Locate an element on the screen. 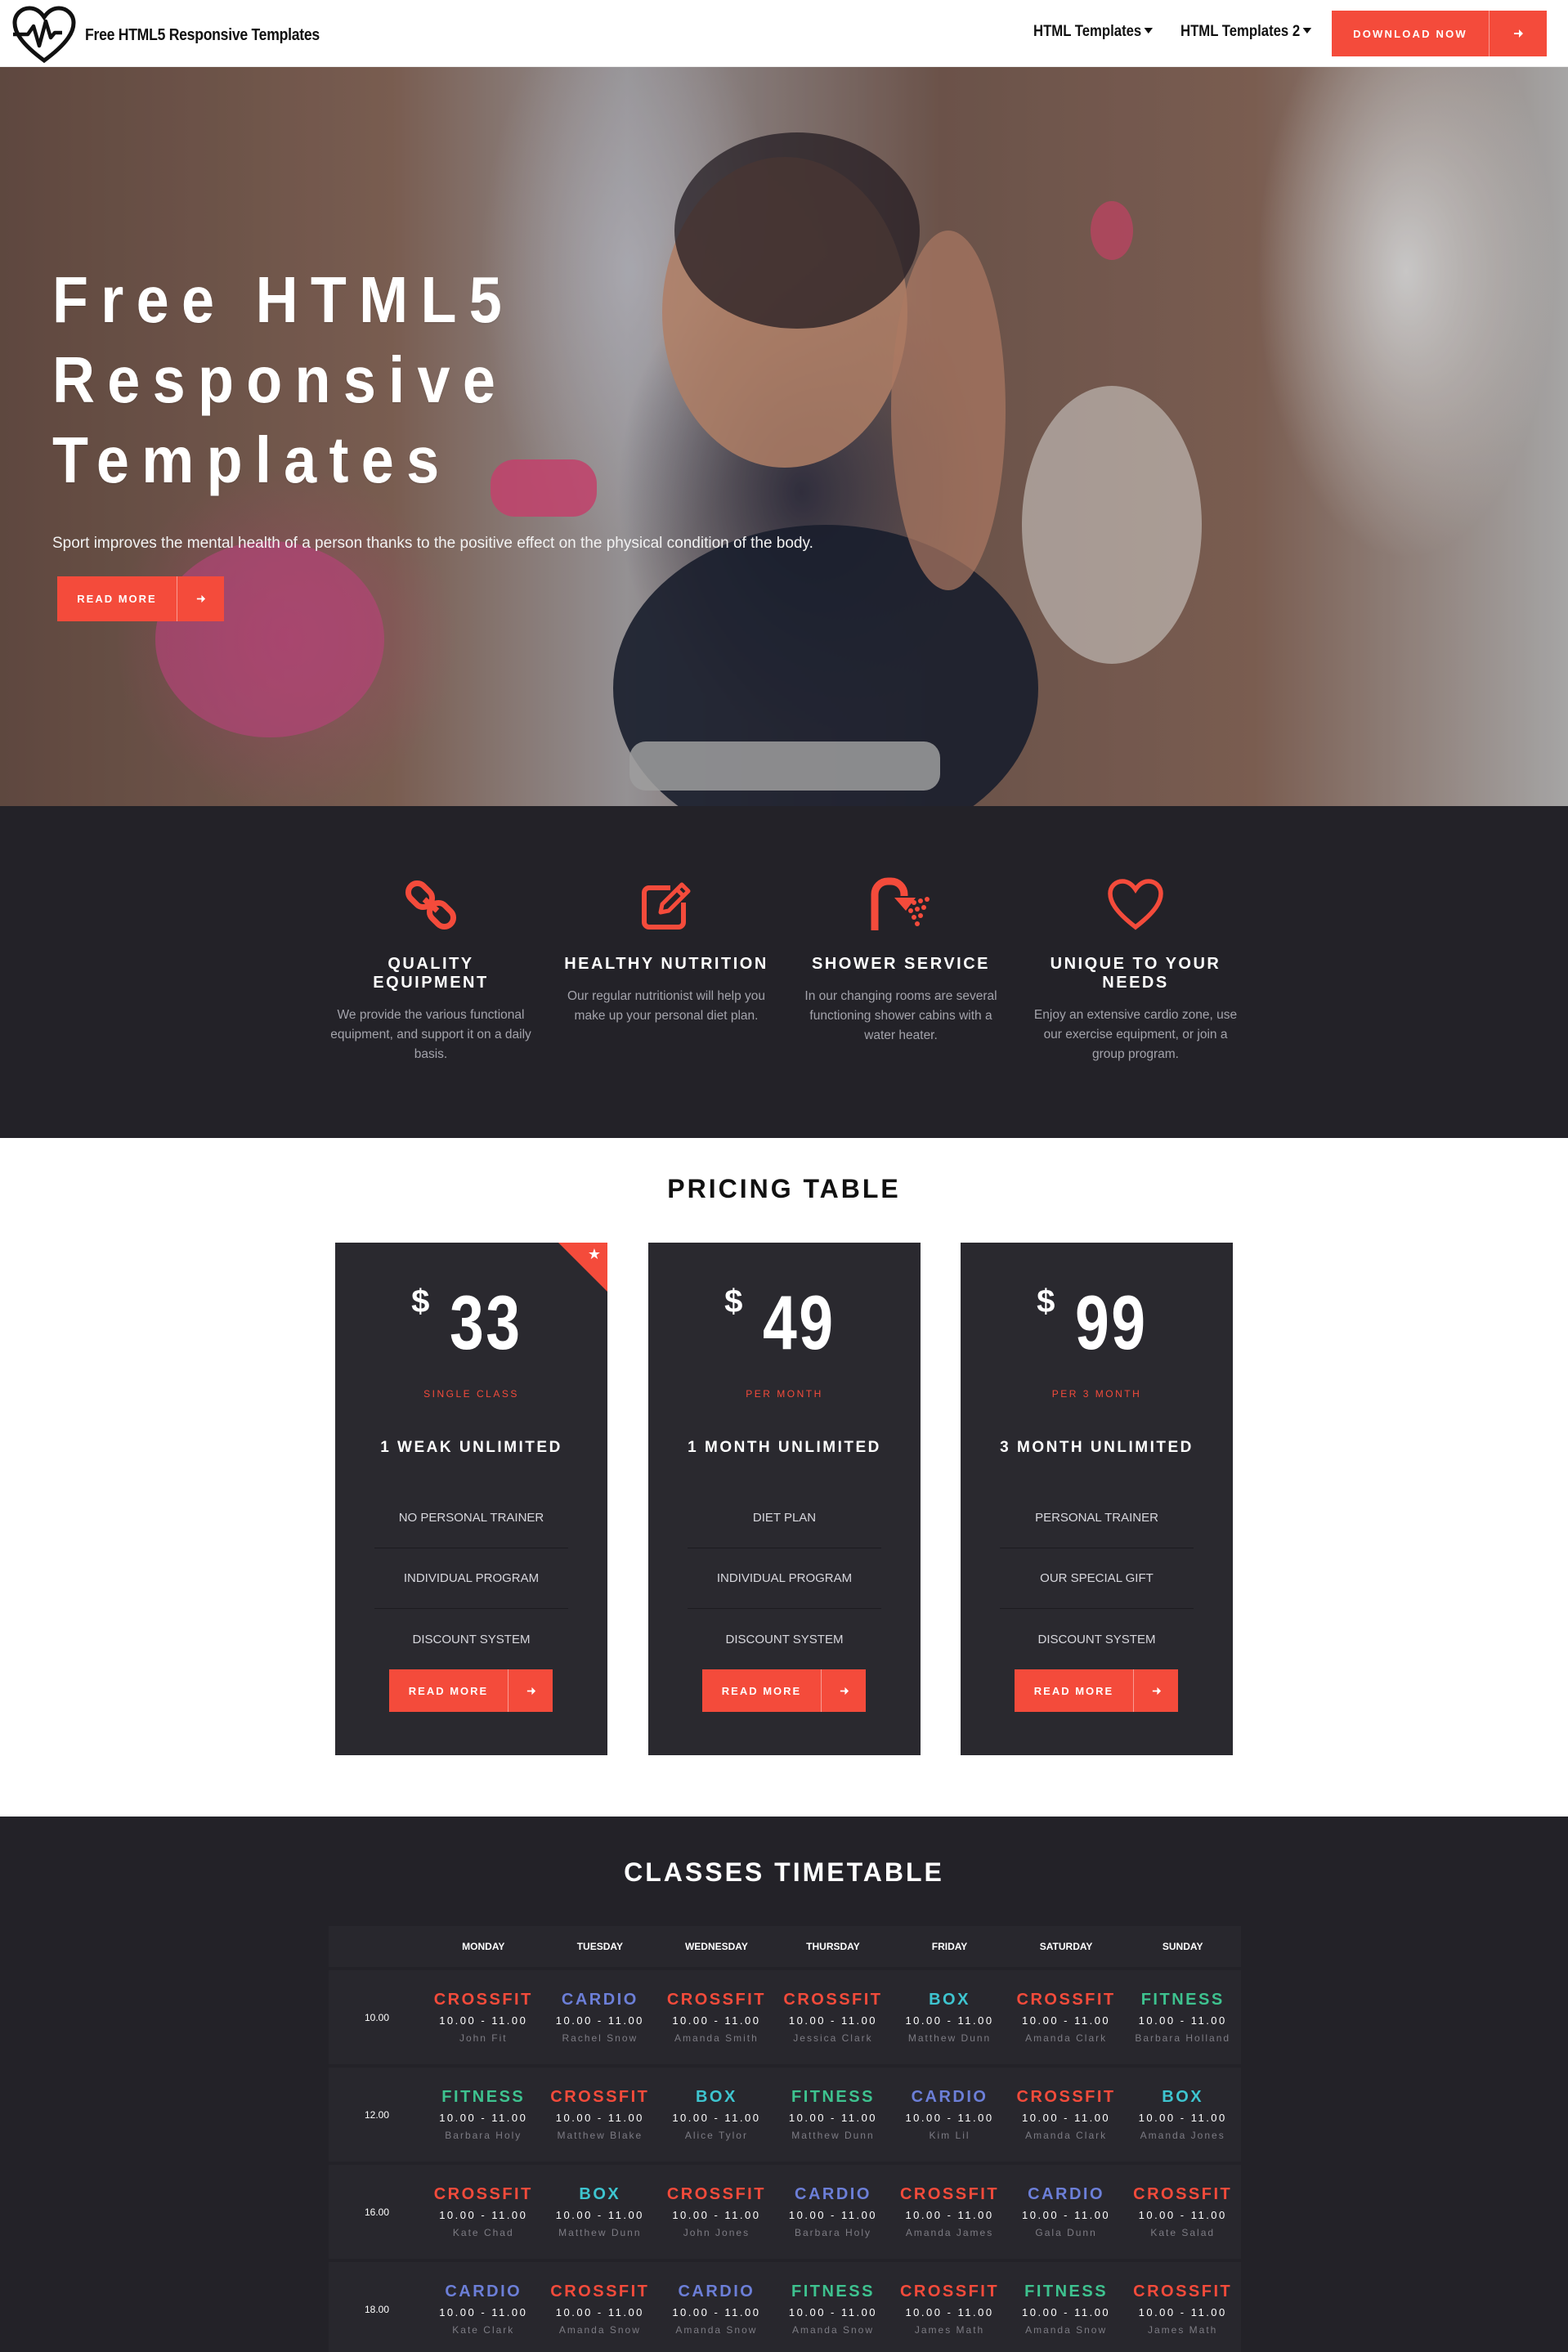  timetable-title: CLASSES TIMETABLE is located at coordinates (784, 1872).